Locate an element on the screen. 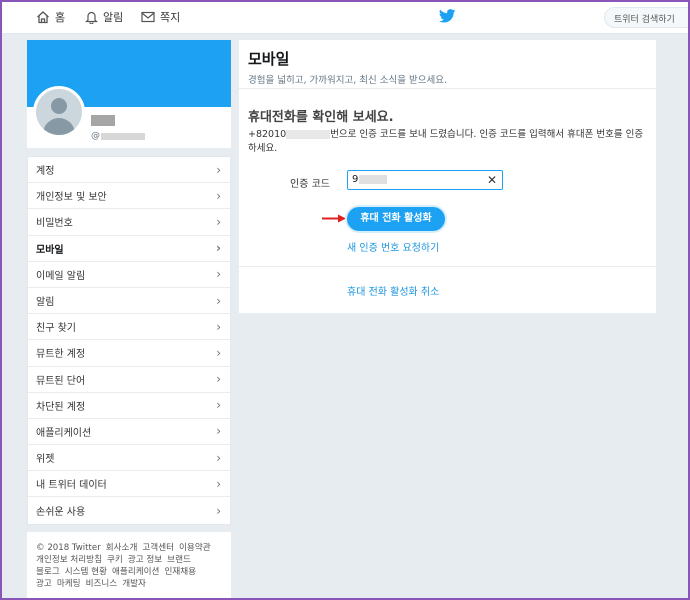 This screenshot has height=600, width=690. page-subtitle: 경험을 넓히고, 가까워지고, 최신 소식을 받으세요. is located at coordinates (347, 80).